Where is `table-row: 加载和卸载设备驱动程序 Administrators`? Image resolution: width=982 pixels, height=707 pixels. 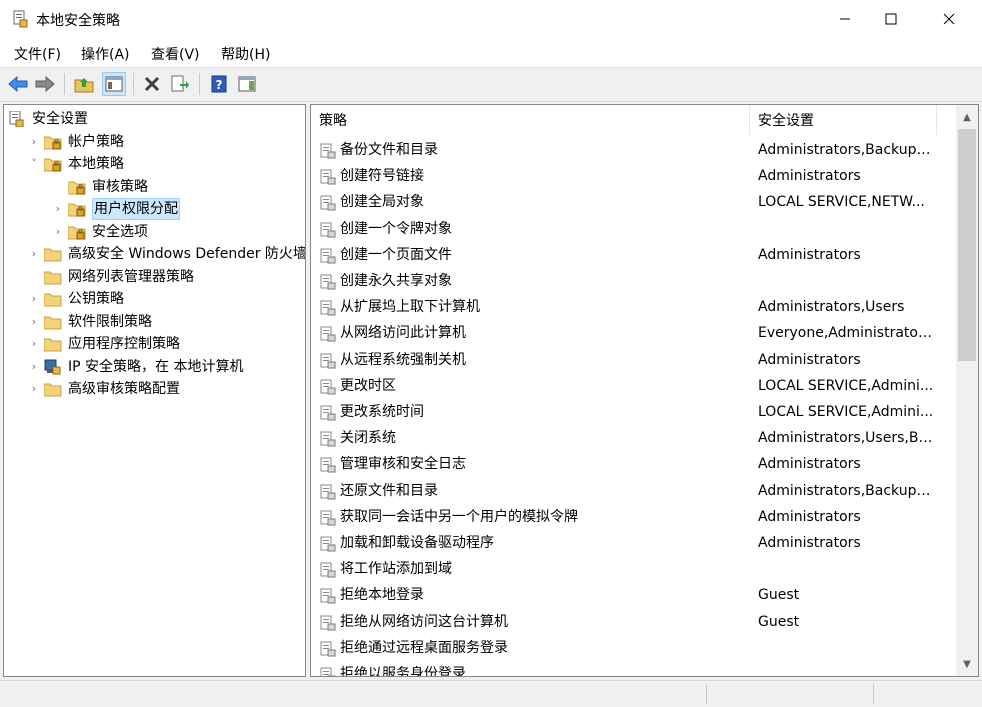
table-row: 加载和卸载设备驱动程序 Administrators is located at coordinates (633, 543).